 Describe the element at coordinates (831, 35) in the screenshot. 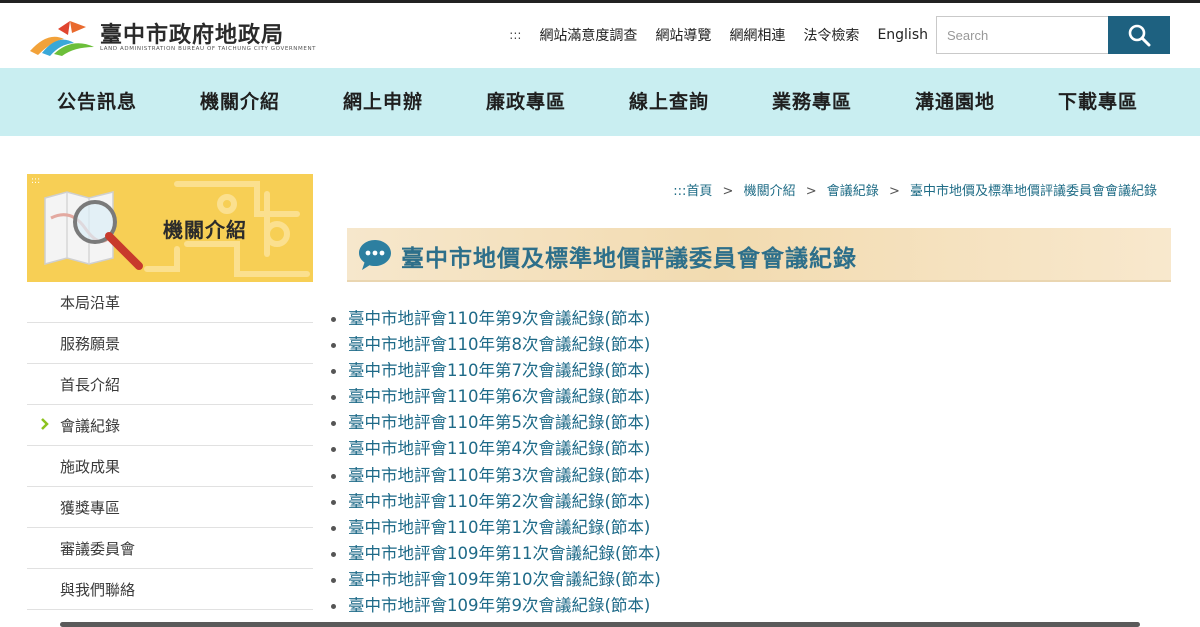

I see `link-law-search: 法令檢索` at that location.